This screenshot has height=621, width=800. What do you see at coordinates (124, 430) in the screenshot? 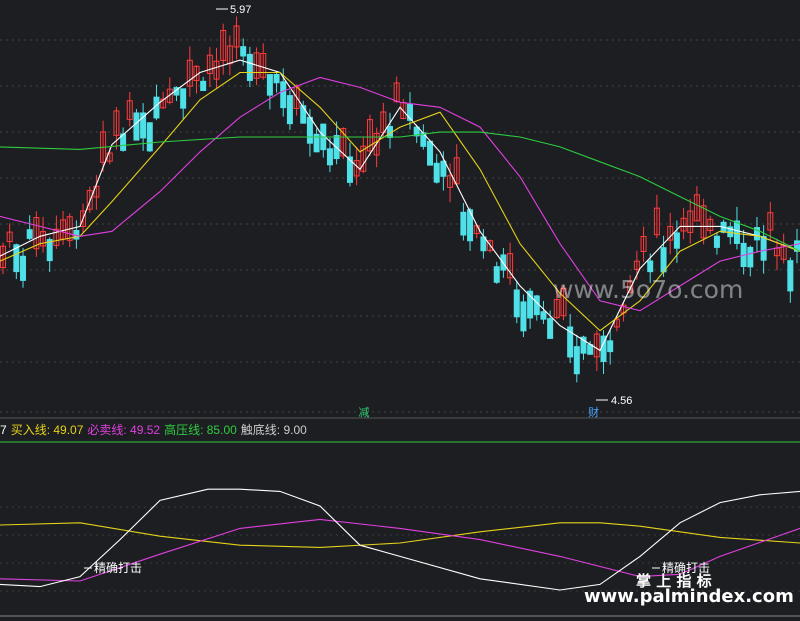
I see `legend-item-2: 必卖线: 49.52` at bounding box center [124, 430].